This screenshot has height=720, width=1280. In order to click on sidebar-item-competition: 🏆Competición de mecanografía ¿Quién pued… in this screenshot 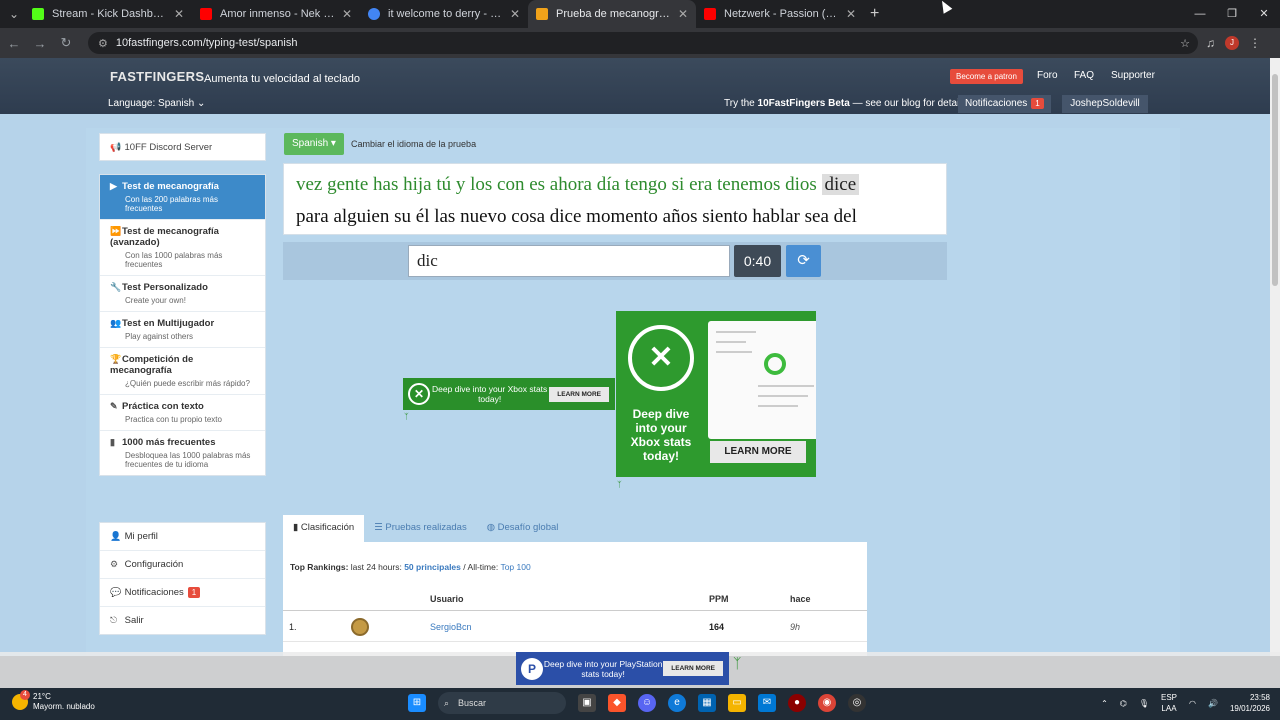, I will do `click(182, 371)`.